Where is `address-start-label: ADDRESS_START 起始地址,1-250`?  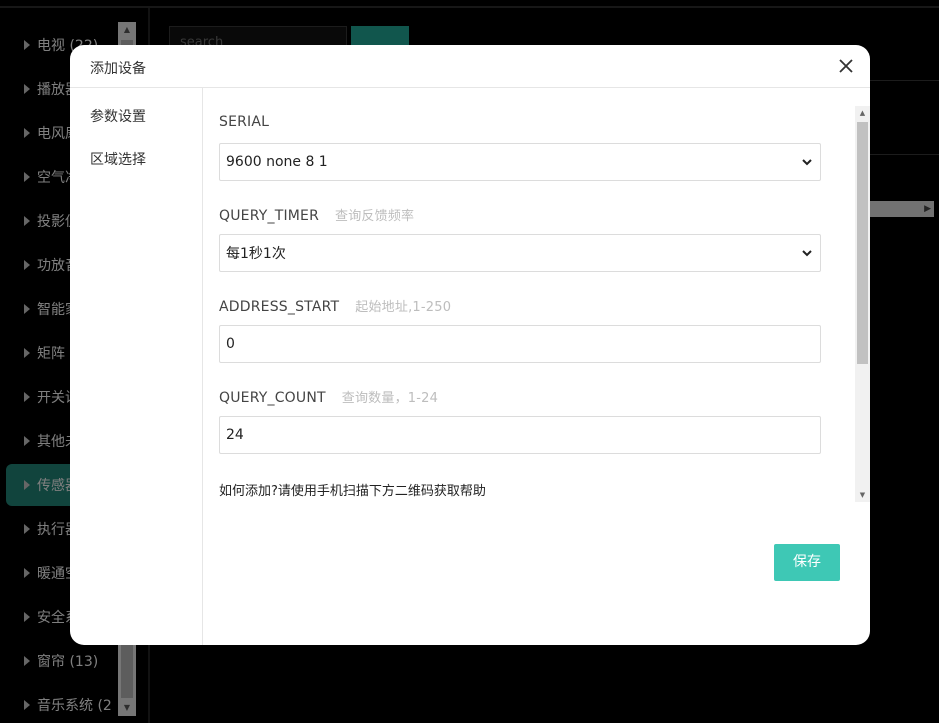
address-start-label: ADDRESS_START 起始地址,1-250 is located at coordinates (335, 305).